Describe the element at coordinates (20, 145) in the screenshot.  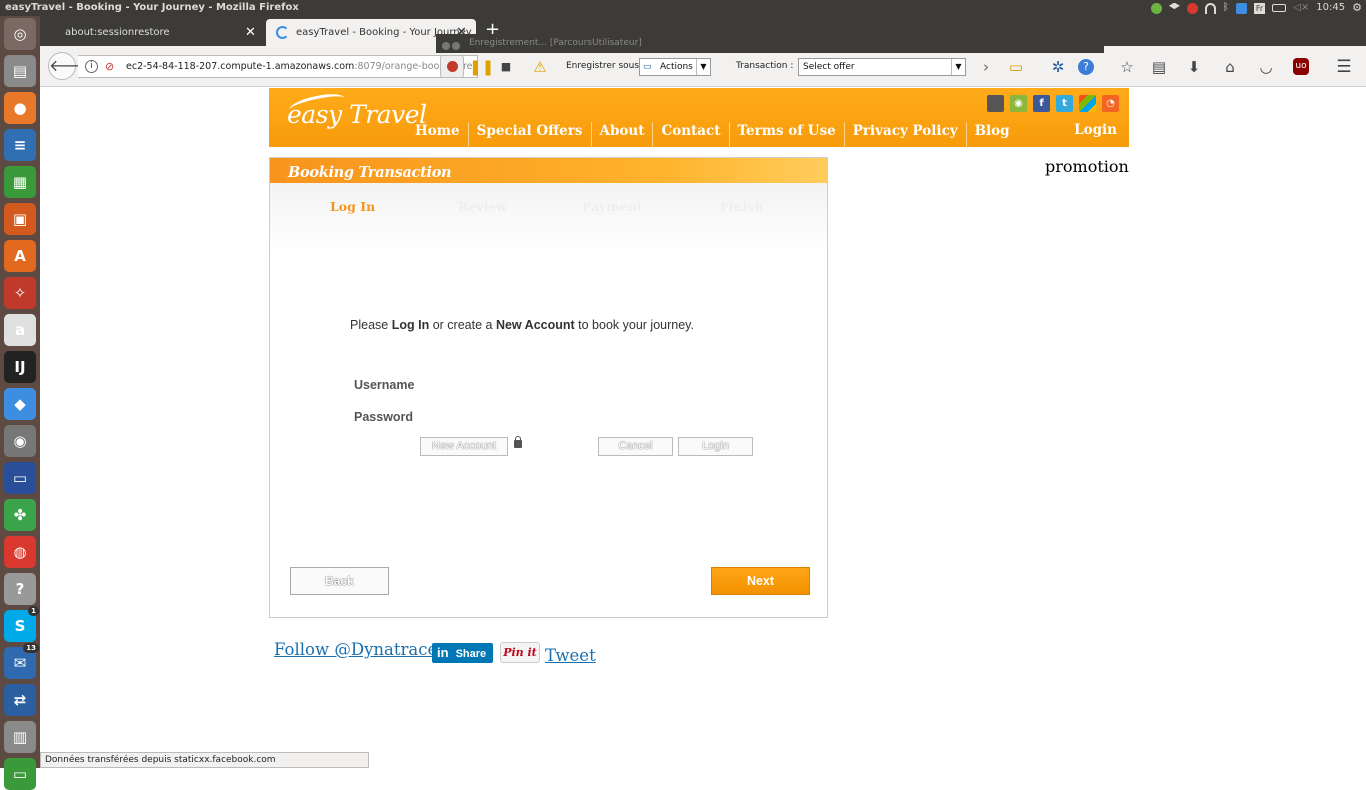
I see `writer-icon: ≡` at that location.